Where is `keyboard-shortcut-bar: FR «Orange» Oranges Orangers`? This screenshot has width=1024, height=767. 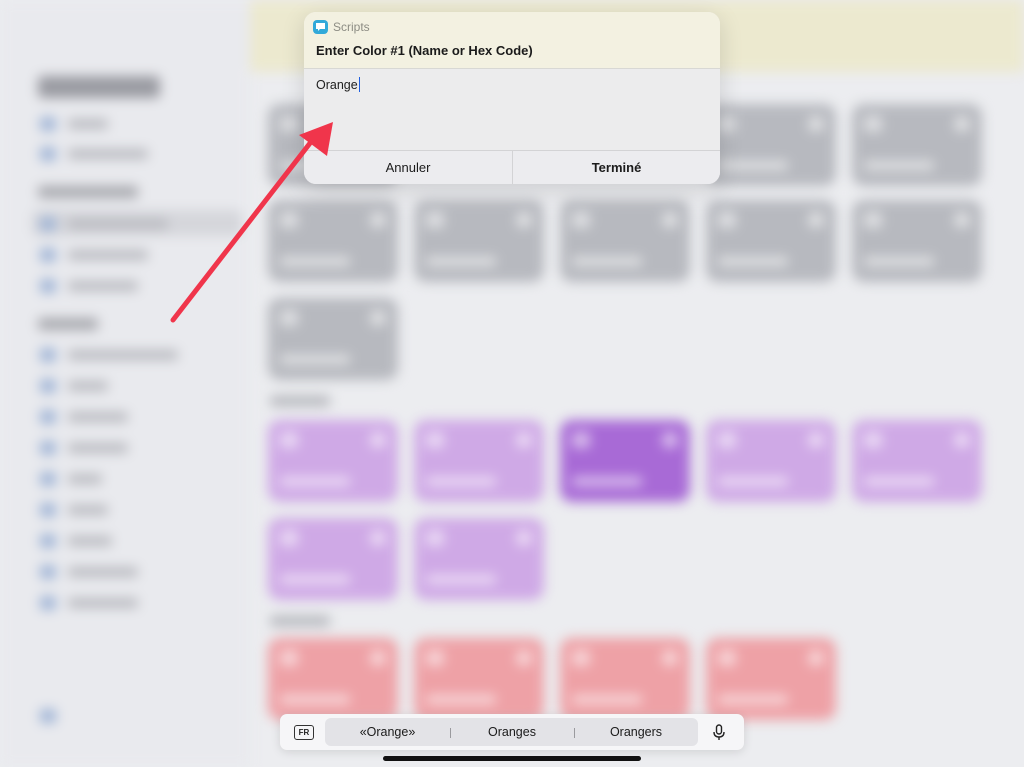
keyboard-shortcut-bar: FR «Orange» Oranges Orangers is located at coordinates (512, 732).